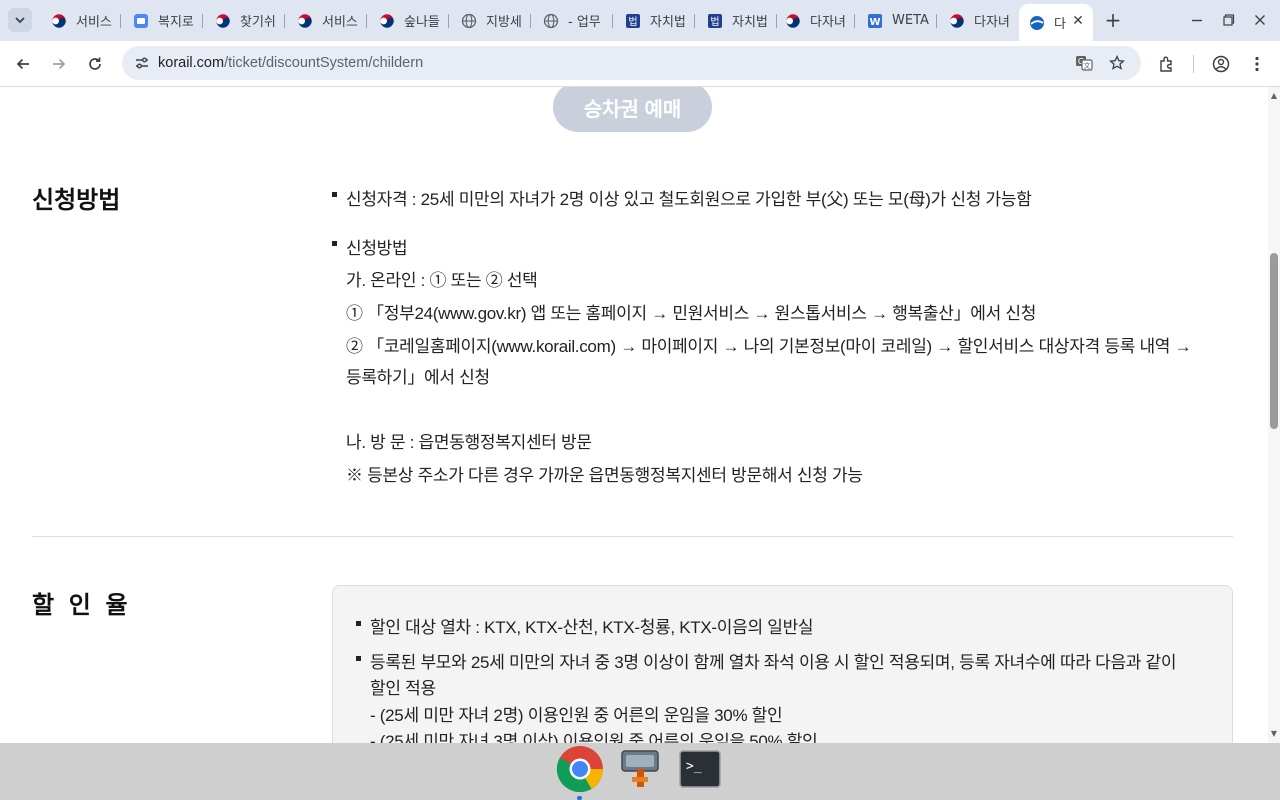  Describe the element at coordinates (1078, 21) in the screenshot. I see `close-tab-icon: ✕` at that location.